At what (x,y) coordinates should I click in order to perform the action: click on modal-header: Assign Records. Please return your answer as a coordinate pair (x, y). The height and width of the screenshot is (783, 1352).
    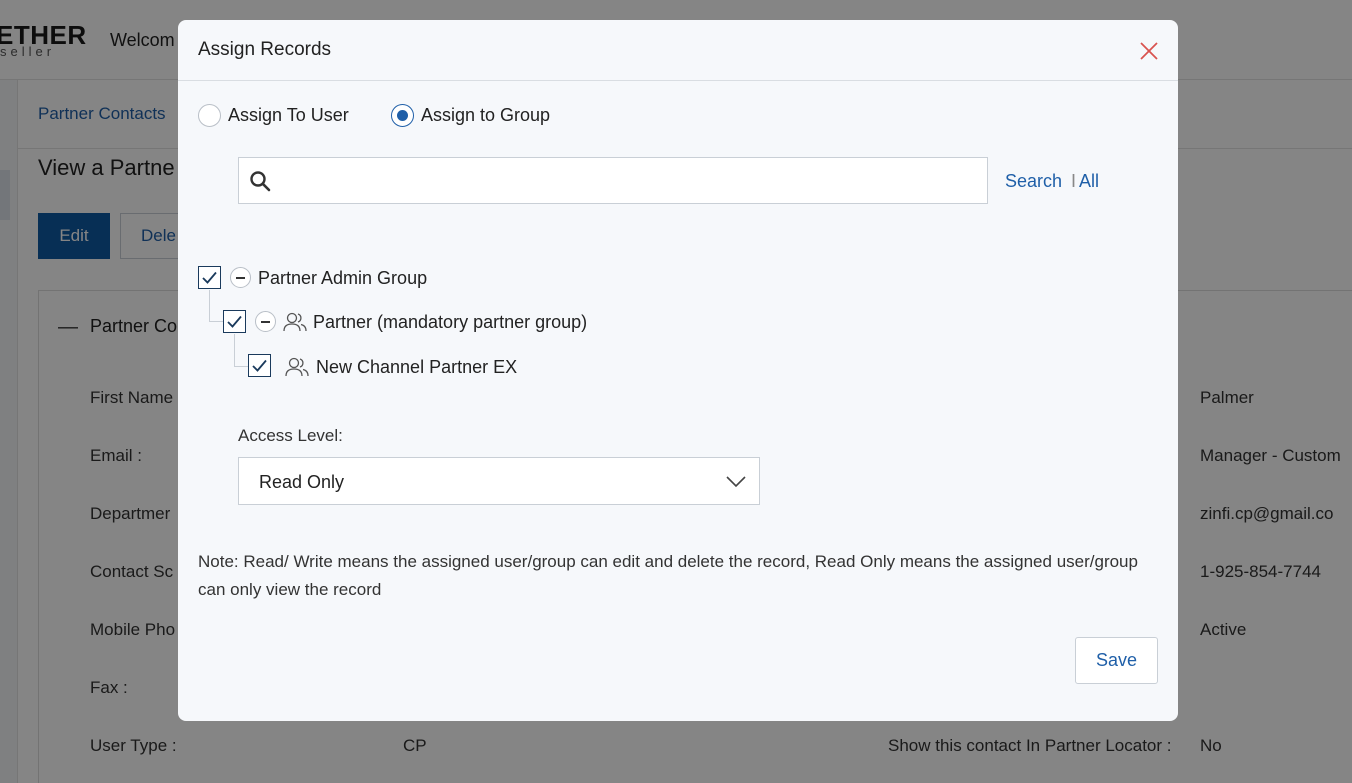
    Looking at the image, I should click on (678, 50).